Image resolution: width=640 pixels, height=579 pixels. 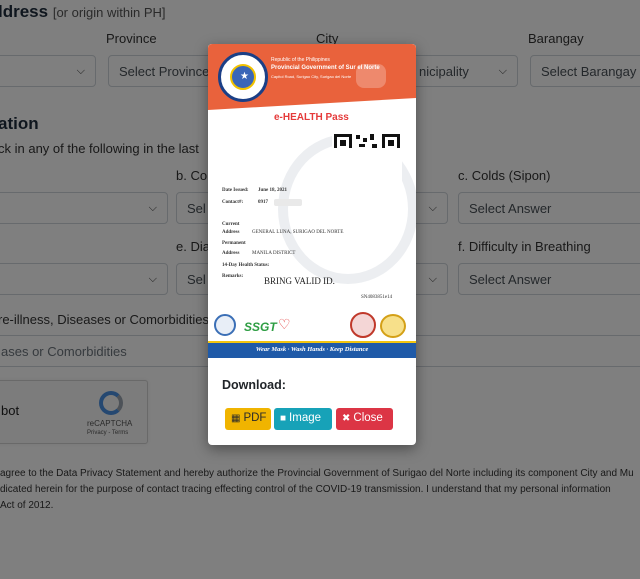 I want to click on date-issued-value: June 18, 2021, so click(x=273, y=190).